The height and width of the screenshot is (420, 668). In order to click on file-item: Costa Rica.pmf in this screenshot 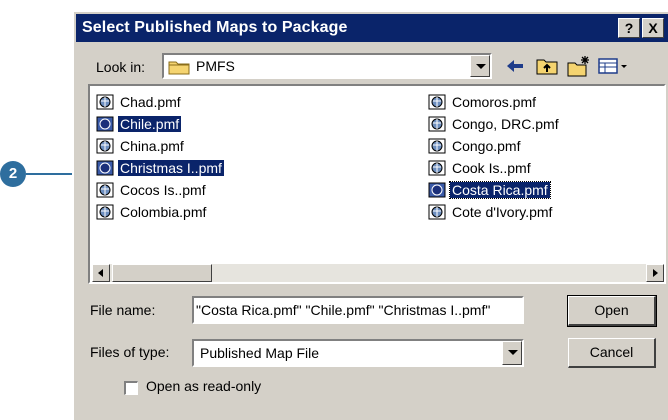, I will do `click(488, 190)`.